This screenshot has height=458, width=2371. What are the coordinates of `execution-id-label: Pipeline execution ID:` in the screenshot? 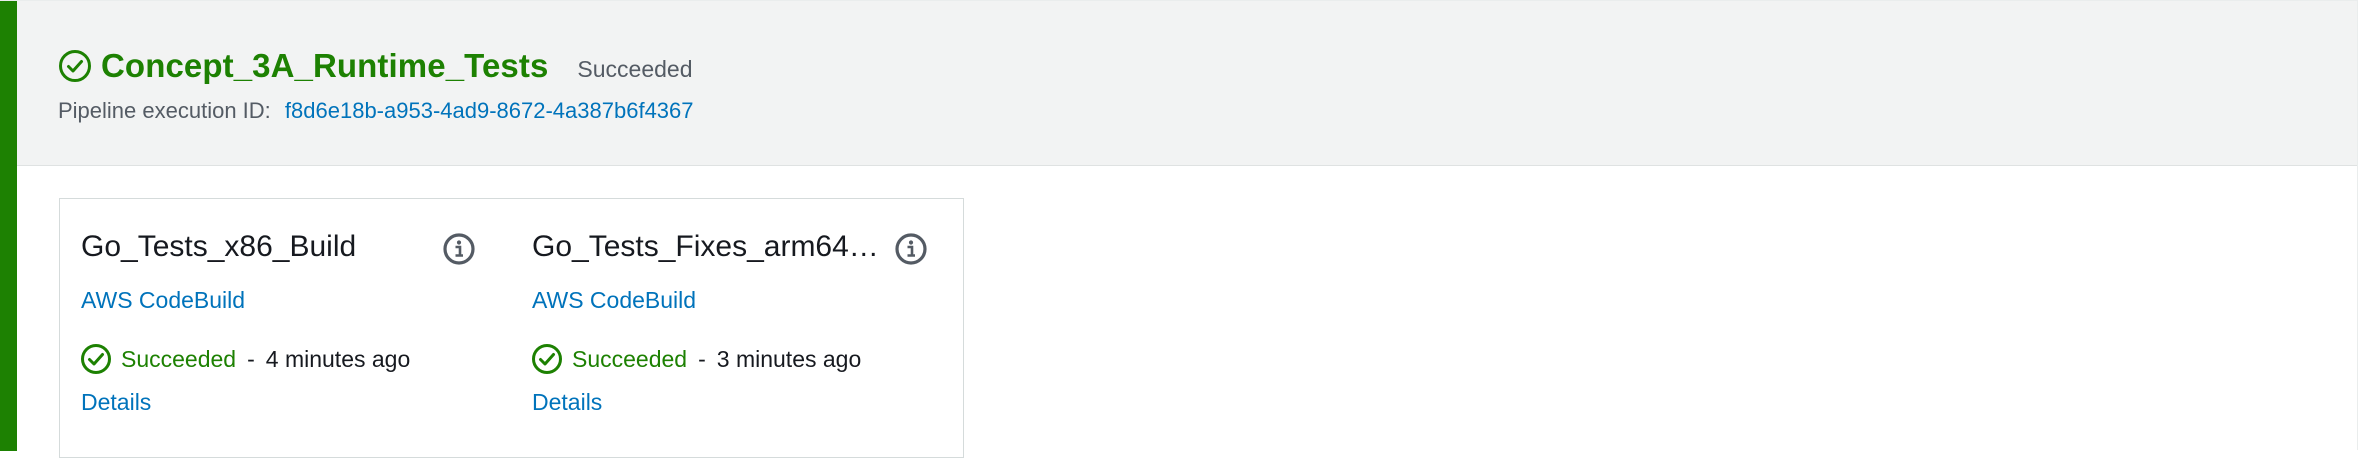 It's located at (164, 110).